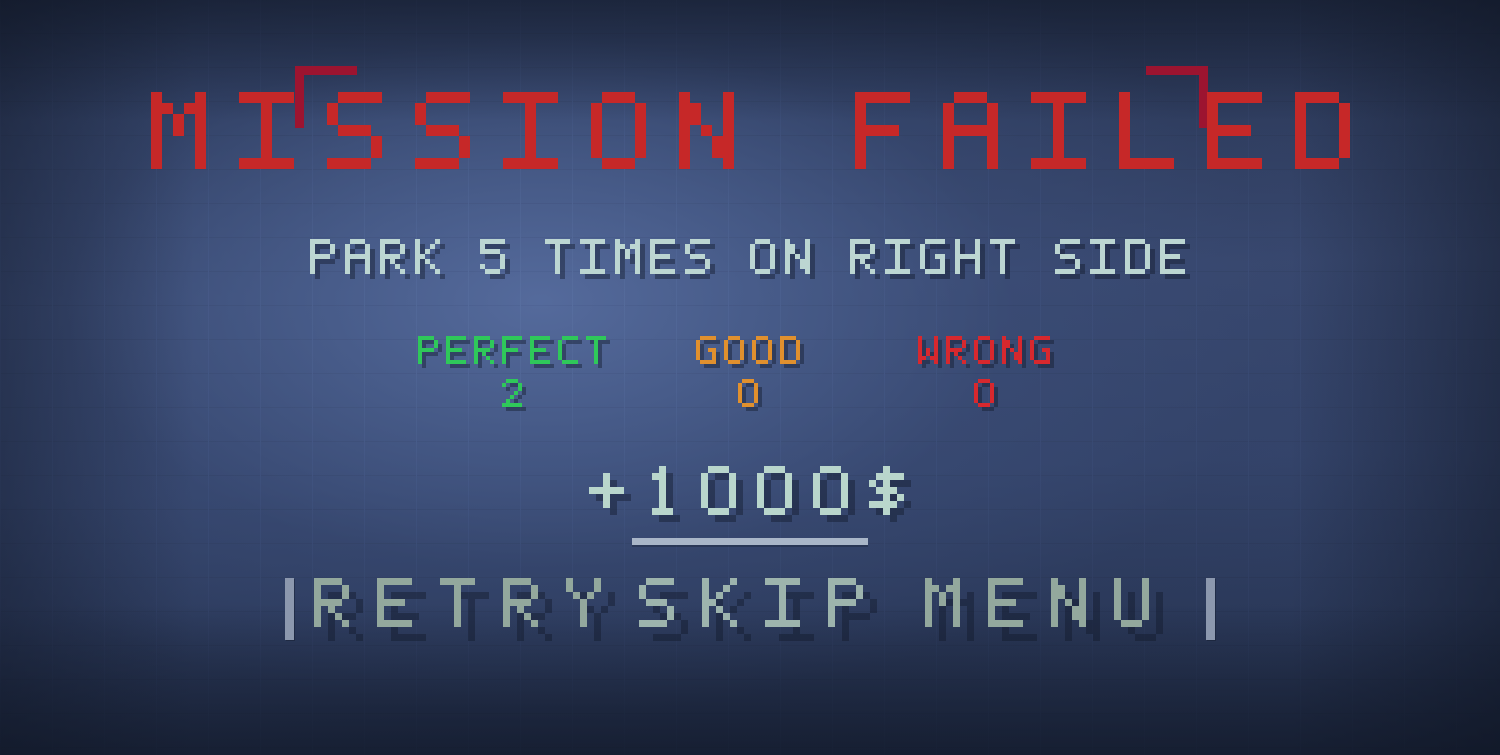 Image resolution: width=1500 pixels, height=755 pixels. What do you see at coordinates (1210, 609) in the screenshot?
I see `right-divider` at bounding box center [1210, 609].